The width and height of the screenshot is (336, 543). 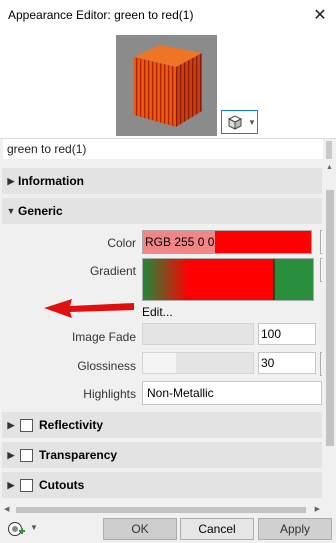 What do you see at coordinates (287, 334) in the screenshot?
I see `image-fade-input: 100` at bounding box center [287, 334].